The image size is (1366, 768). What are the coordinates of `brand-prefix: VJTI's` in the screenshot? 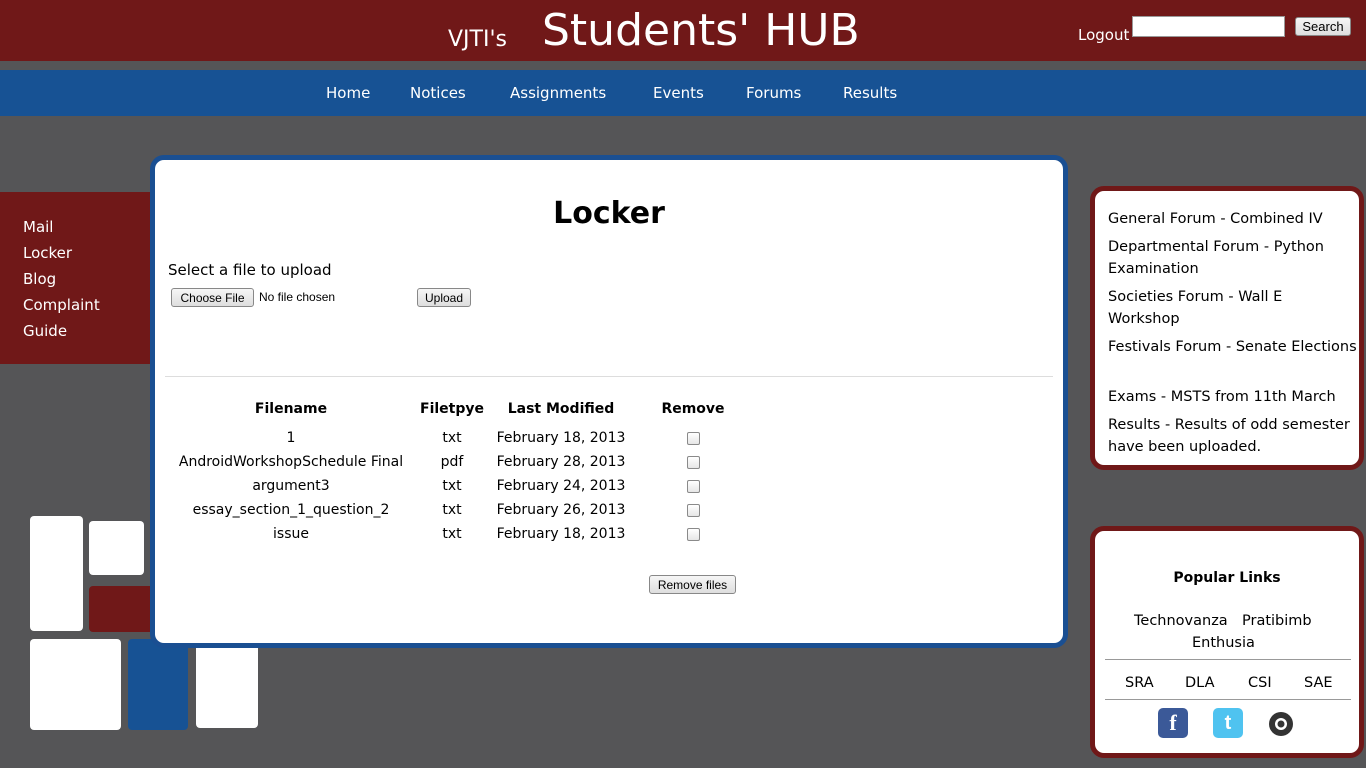 It's located at (477, 39).